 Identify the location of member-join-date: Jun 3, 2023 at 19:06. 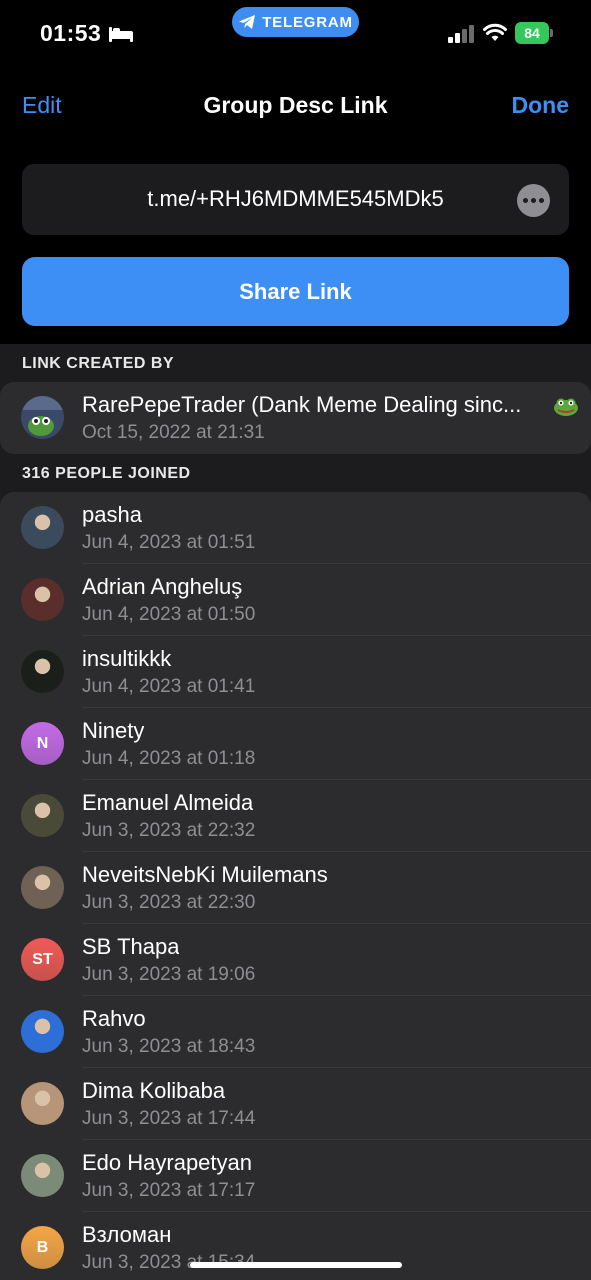
(169, 974).